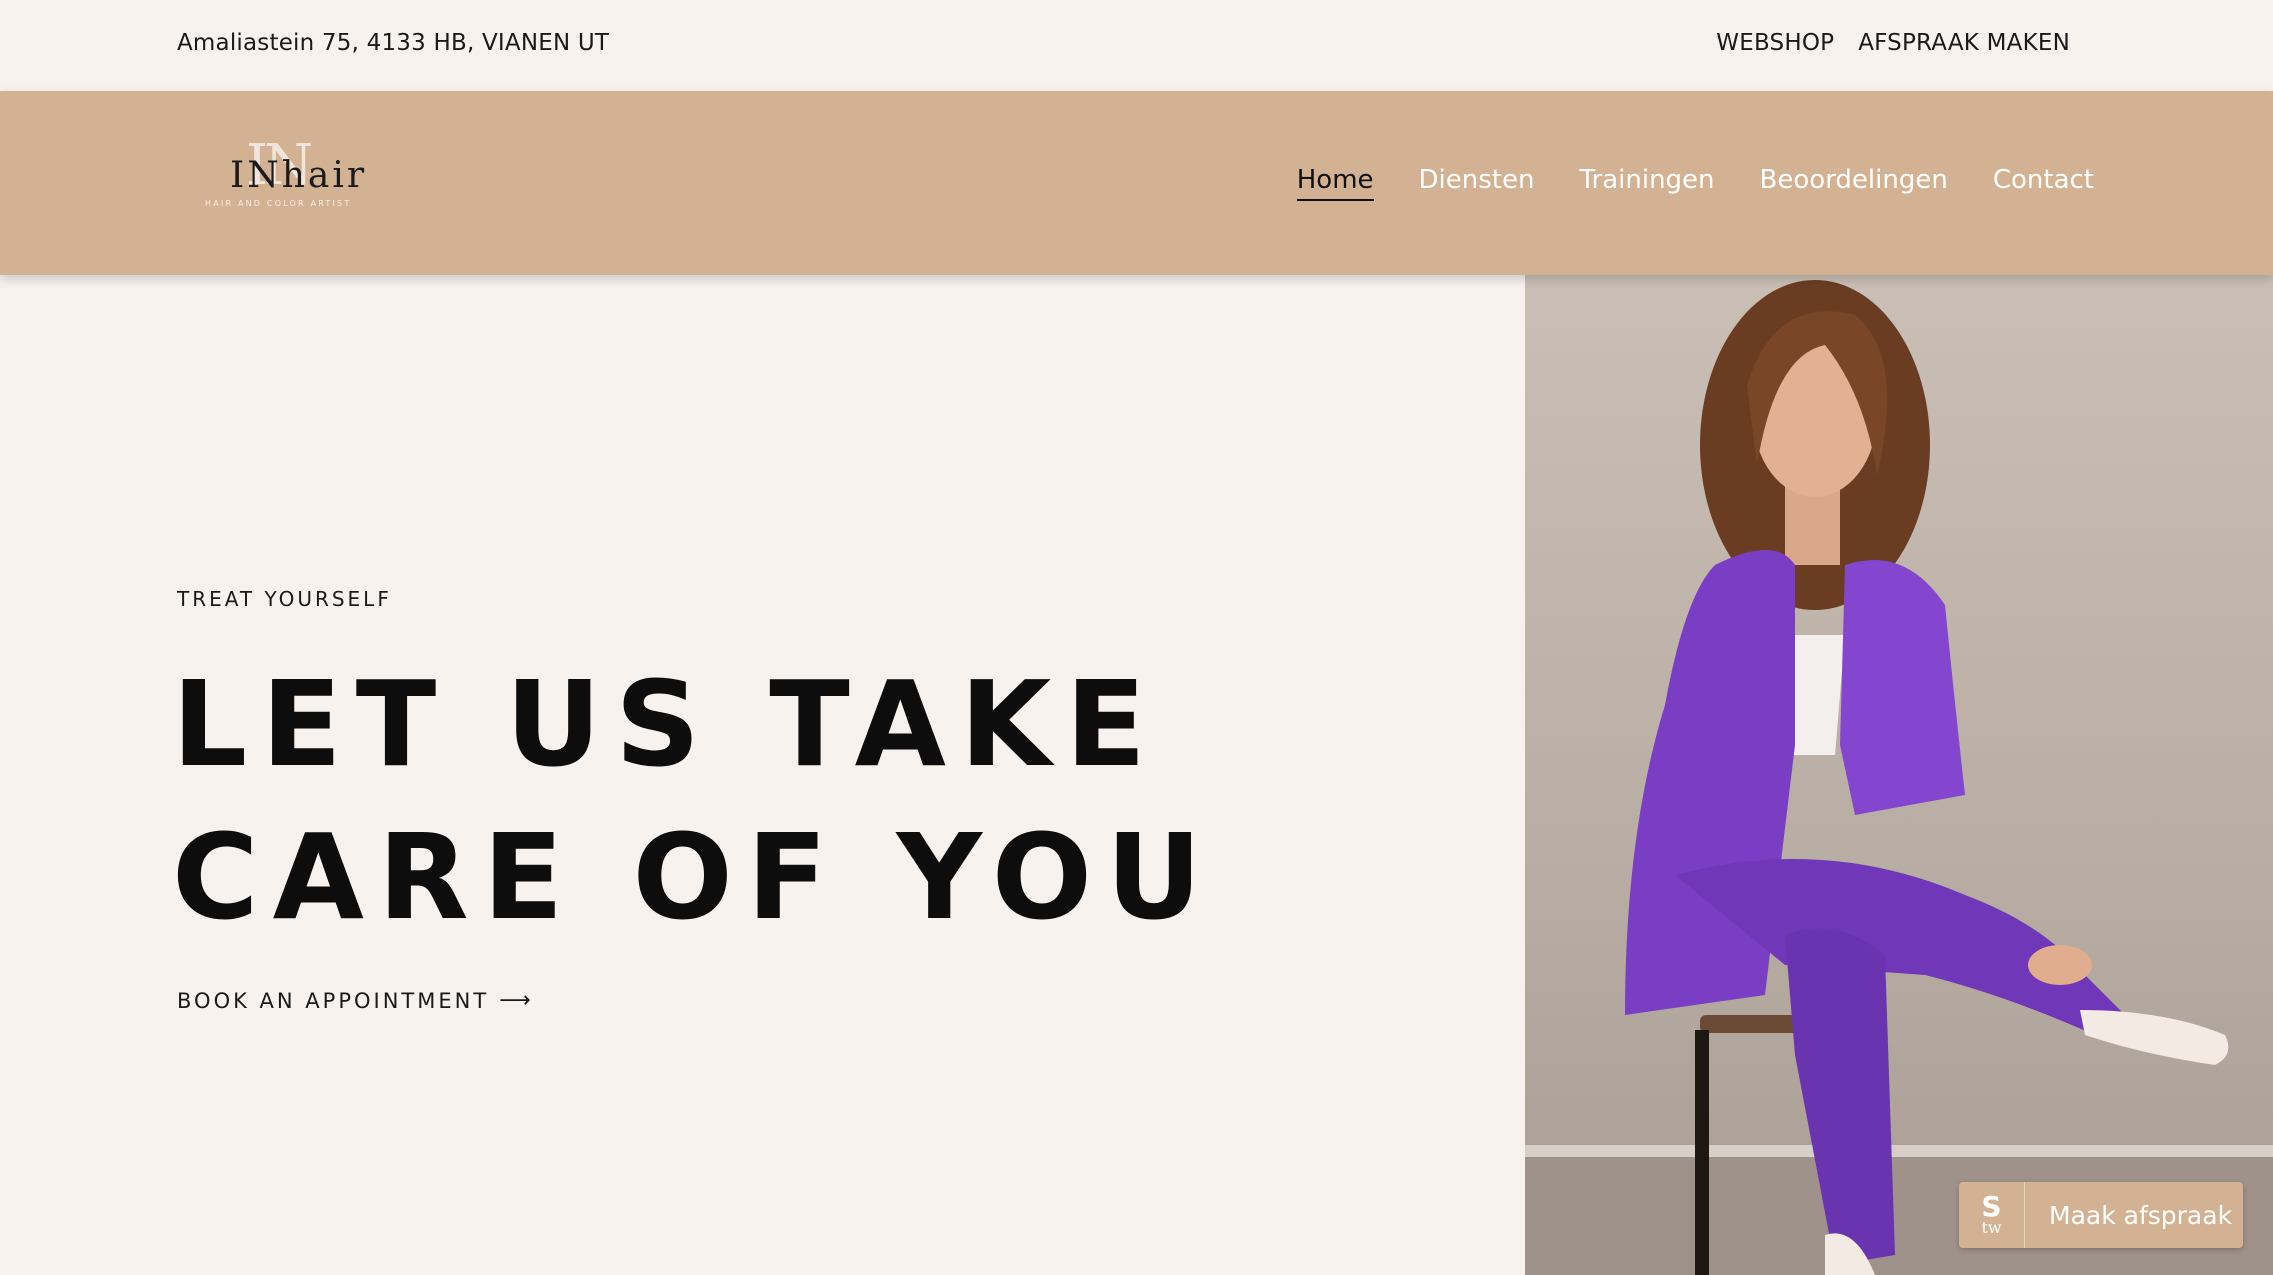  Describe the element at coordinates (2141, 1215) in the screenshot. I see `widget-label: Maak afspraak` at that location.